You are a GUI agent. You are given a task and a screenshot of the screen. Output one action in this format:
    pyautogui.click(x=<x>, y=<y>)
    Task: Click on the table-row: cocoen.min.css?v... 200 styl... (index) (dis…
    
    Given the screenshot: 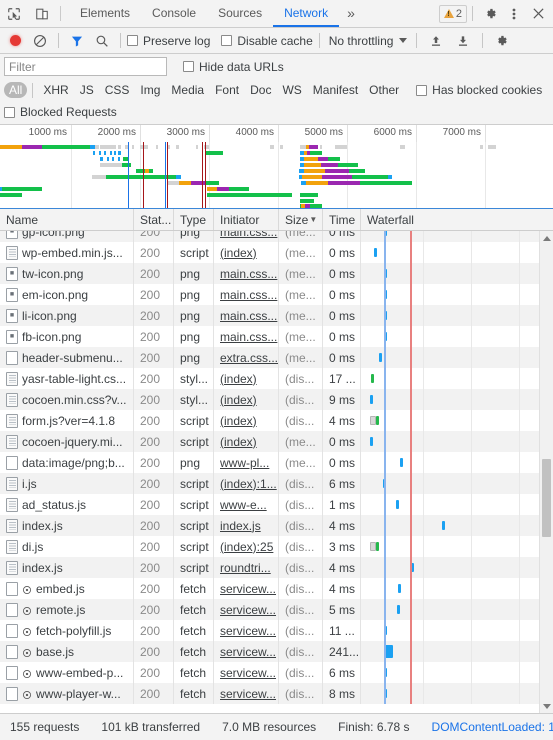 What is the action you would take?
    pyautogui.click(x=276, y=399)
    